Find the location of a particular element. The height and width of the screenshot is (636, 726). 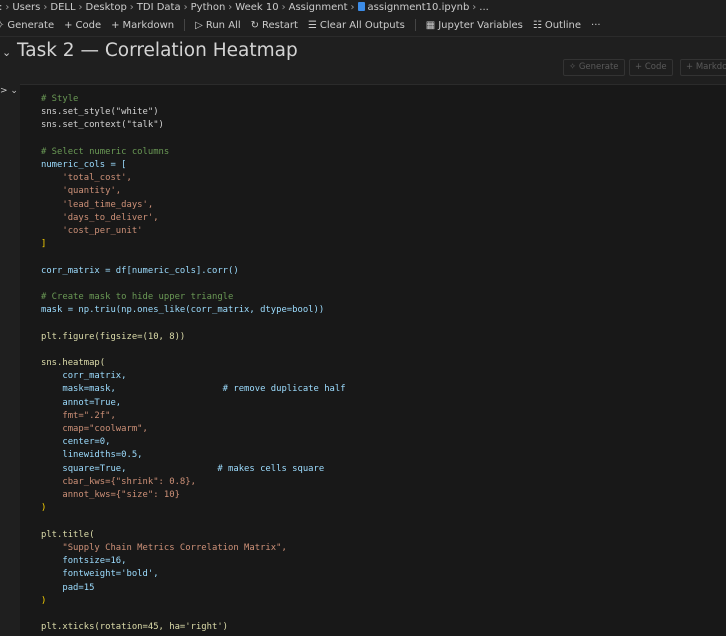

code-line: # Create mask to hide upper triangle is located at coordinates (137, 297).